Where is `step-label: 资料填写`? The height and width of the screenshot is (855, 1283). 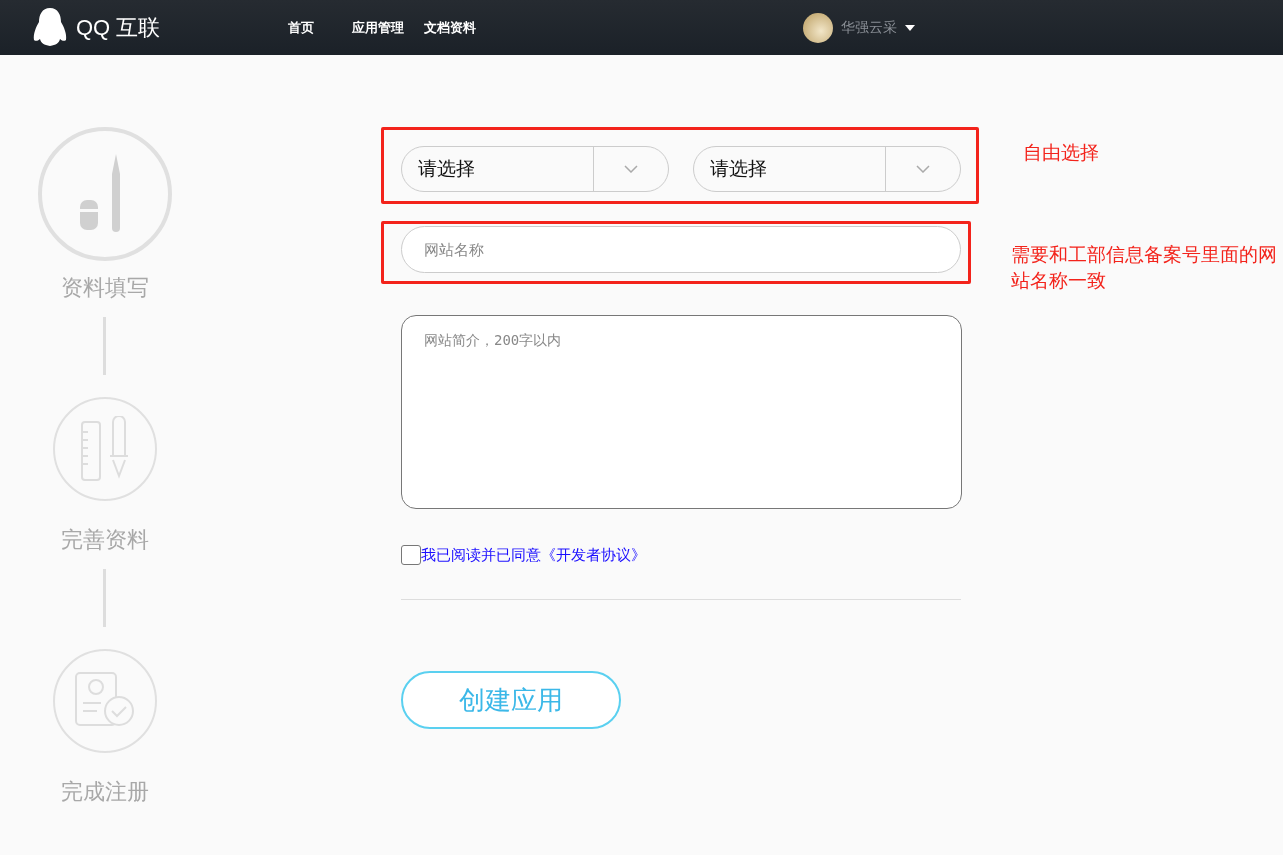 step-label: 资料填写 is located at coordinates (104, 288).